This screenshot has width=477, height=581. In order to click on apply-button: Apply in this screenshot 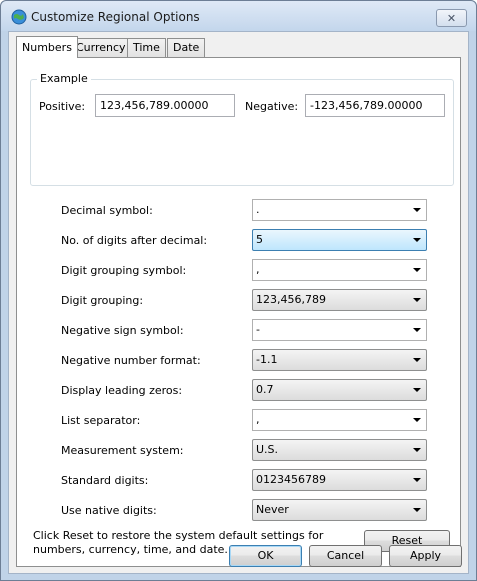, I will do `click(425, 556)`.